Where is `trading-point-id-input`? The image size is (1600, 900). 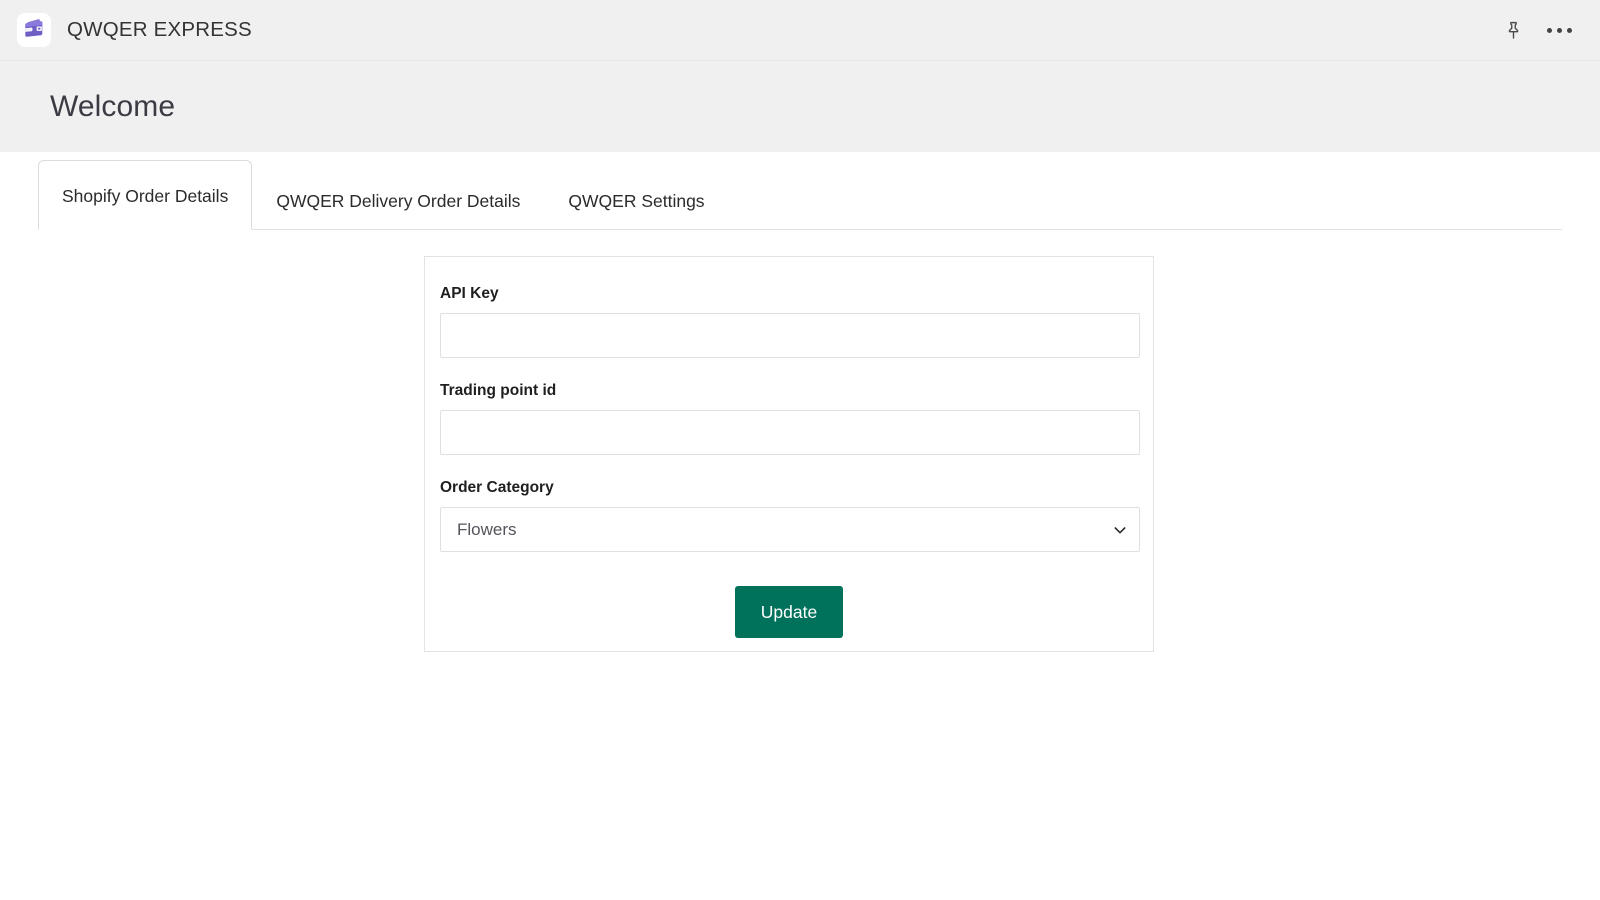
trading-point-id-input is located at coordinates (790, 432).